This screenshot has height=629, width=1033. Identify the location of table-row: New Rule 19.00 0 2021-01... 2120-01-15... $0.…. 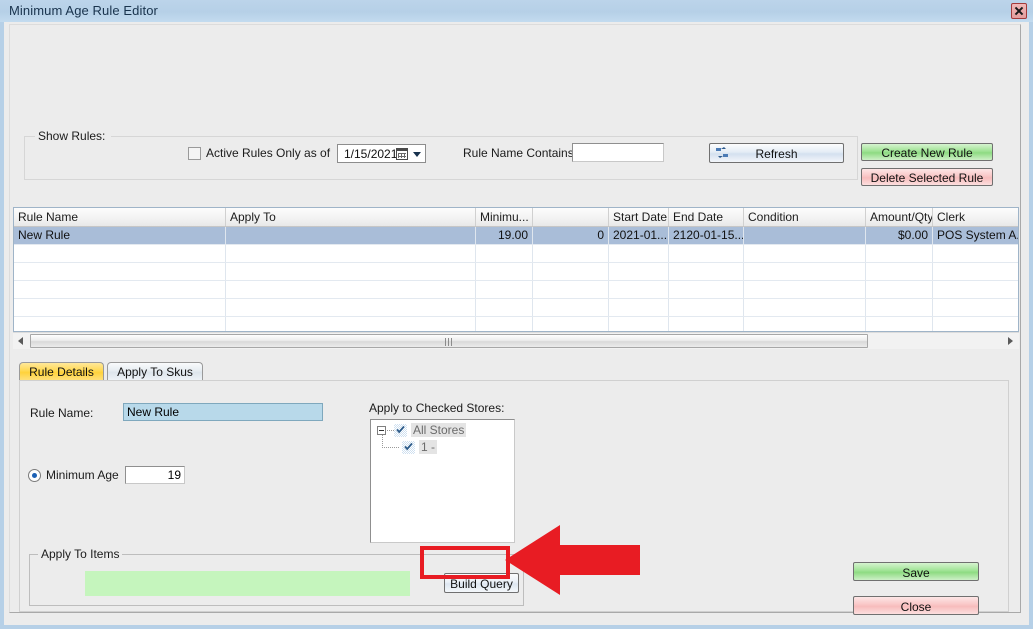
(516, 236).